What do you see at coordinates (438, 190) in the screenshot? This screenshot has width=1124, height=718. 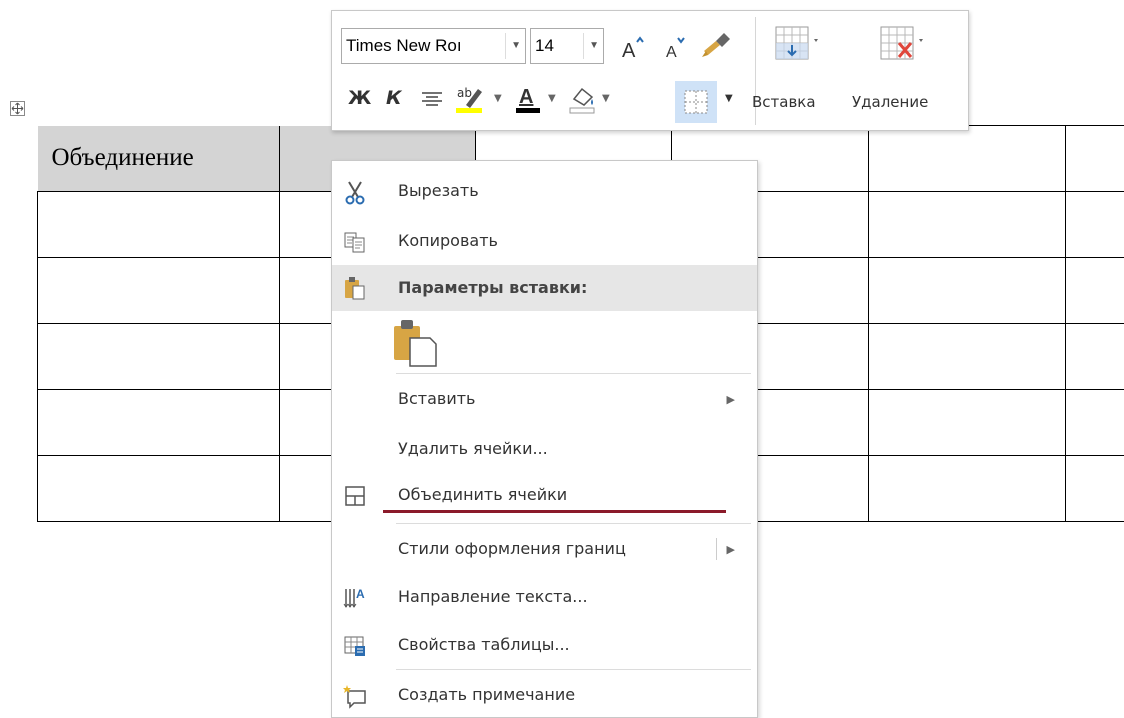 I see `menu-label-cut: Вырезать` at bounding box center [438, 190].